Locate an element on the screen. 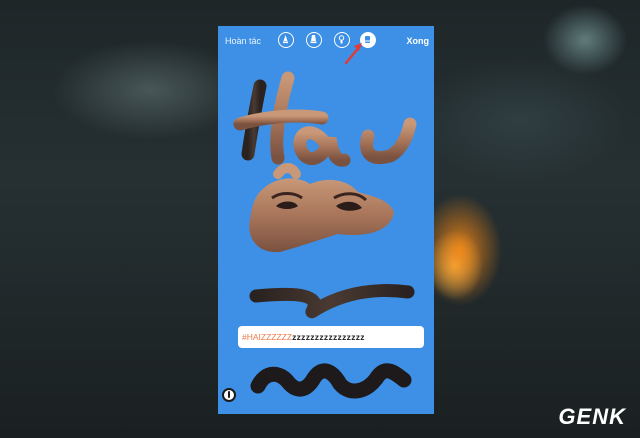  hashtag-text: #HAIZZZZZZ is located at coordinates (267, 337).